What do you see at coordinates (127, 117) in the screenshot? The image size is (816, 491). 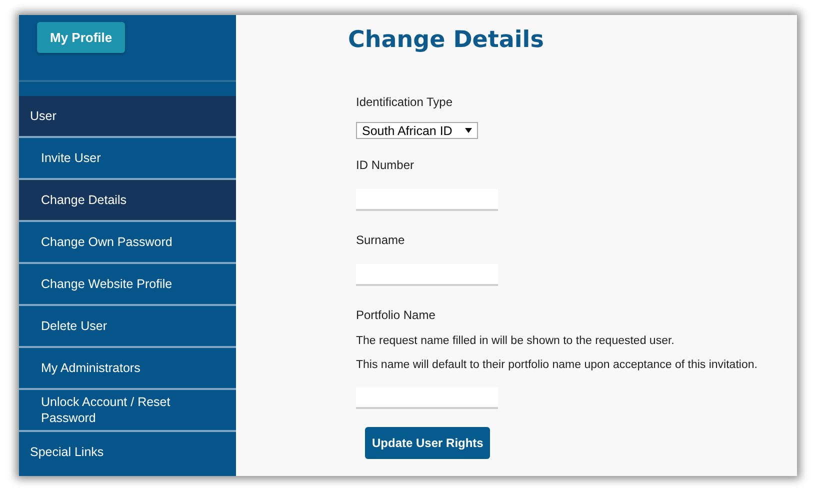 I see `sidebar-section: User` at bounding box center [127, 117].